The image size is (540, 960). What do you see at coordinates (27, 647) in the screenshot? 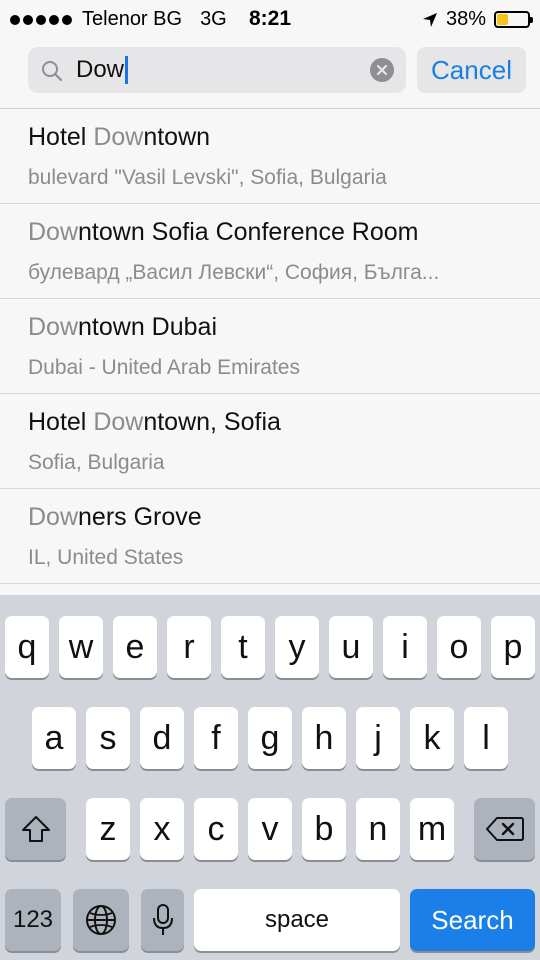
I see `key-q: q` at bounding box center [27, 647].